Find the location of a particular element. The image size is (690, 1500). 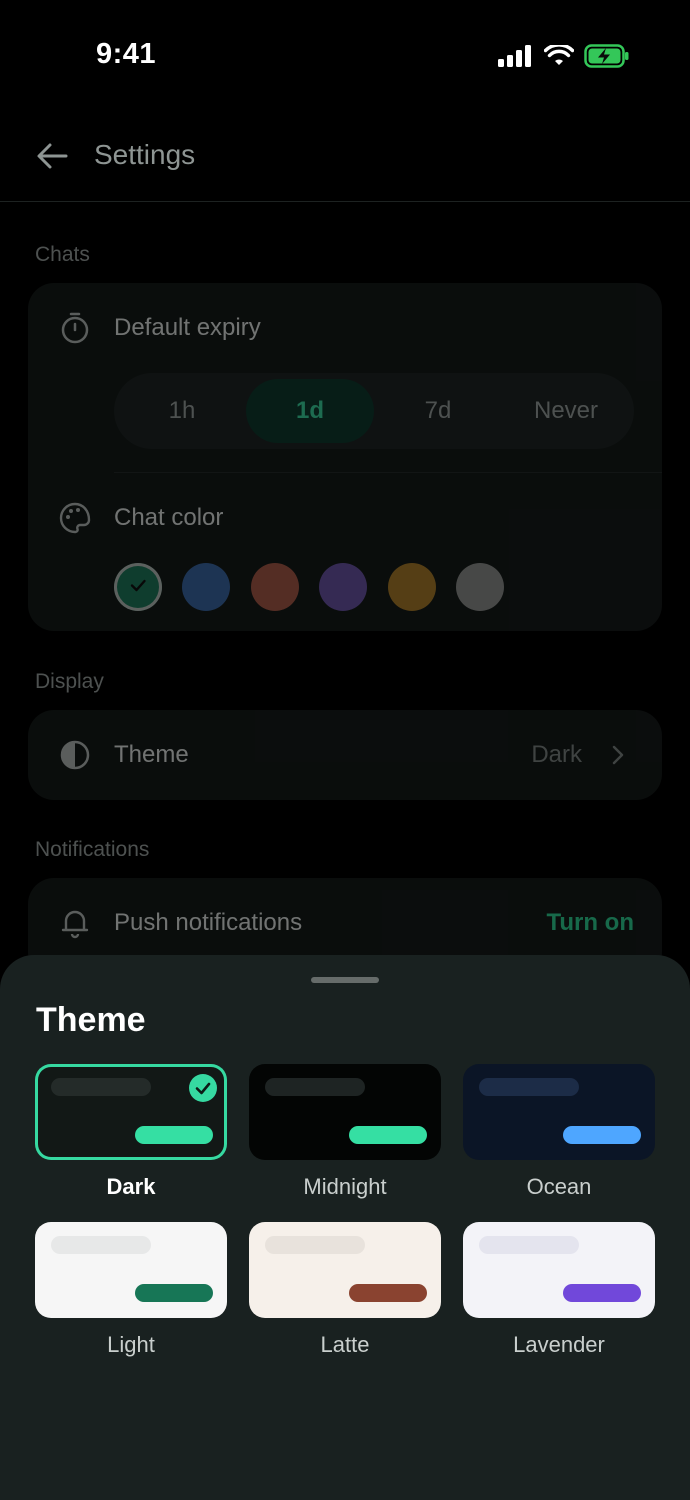

default-expiry-label: Default expiry is located at coordinates (187, 327).